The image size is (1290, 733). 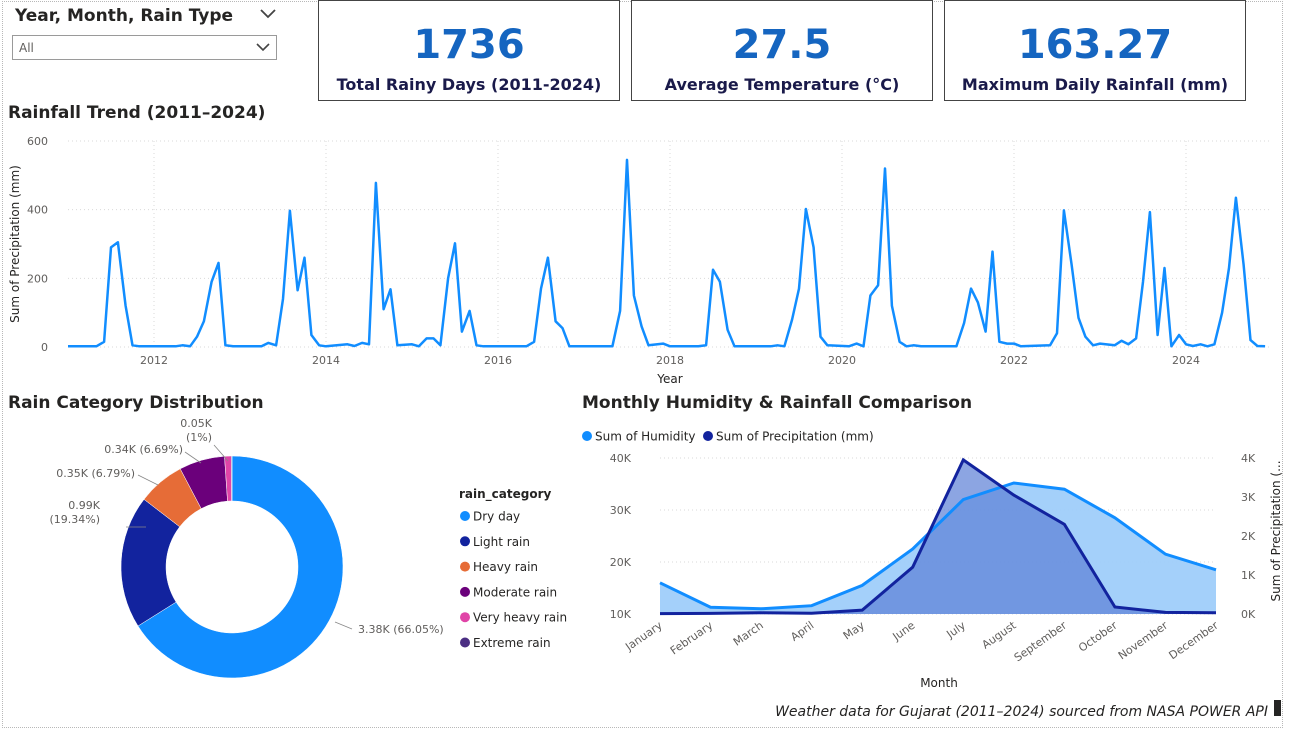 What do you see at coordinates (326, 360) in the screenshot?
I see `x-tick-label: 2014` at bounding box center [326, 360].